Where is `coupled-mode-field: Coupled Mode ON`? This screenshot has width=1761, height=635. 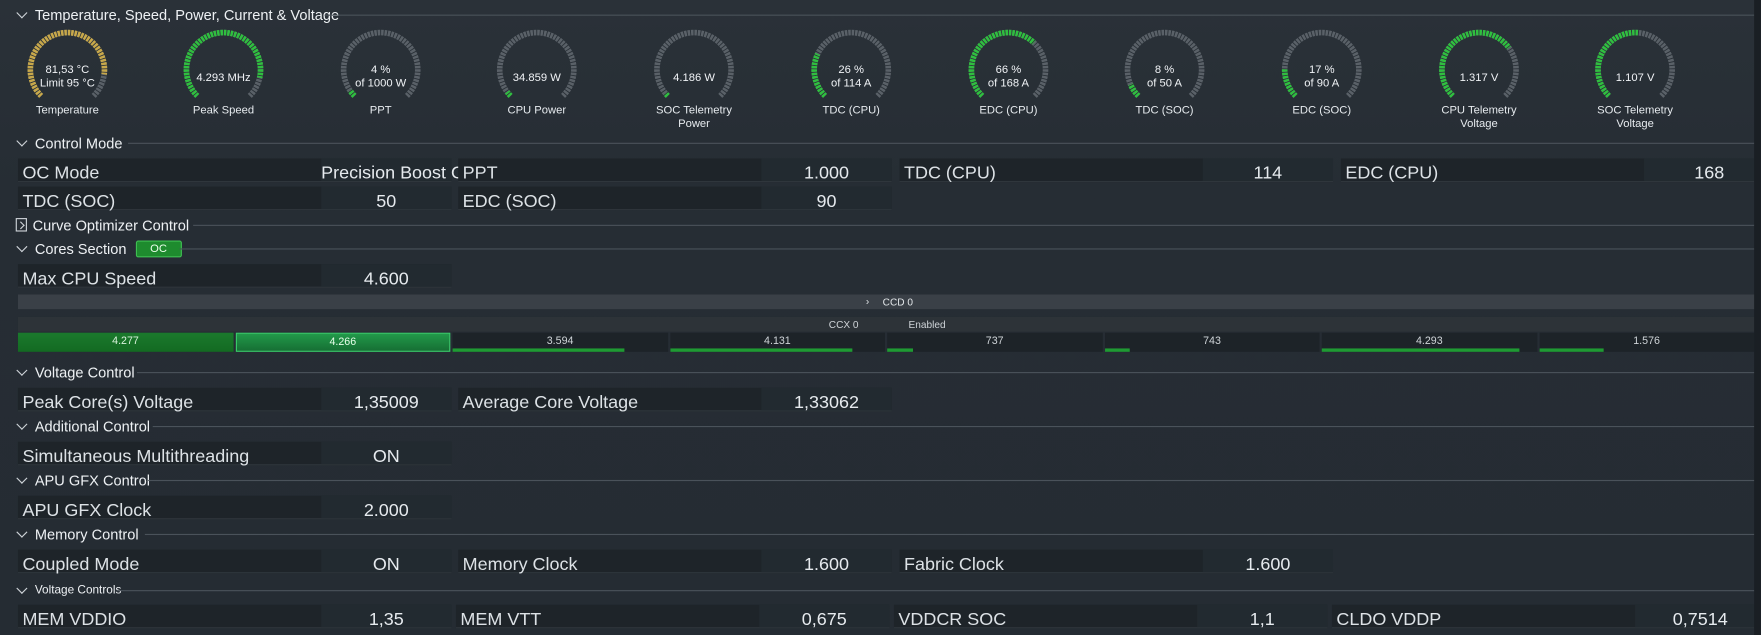 coupled-mode-field: Coupled Mode ON is located at coordinates (234, 561).